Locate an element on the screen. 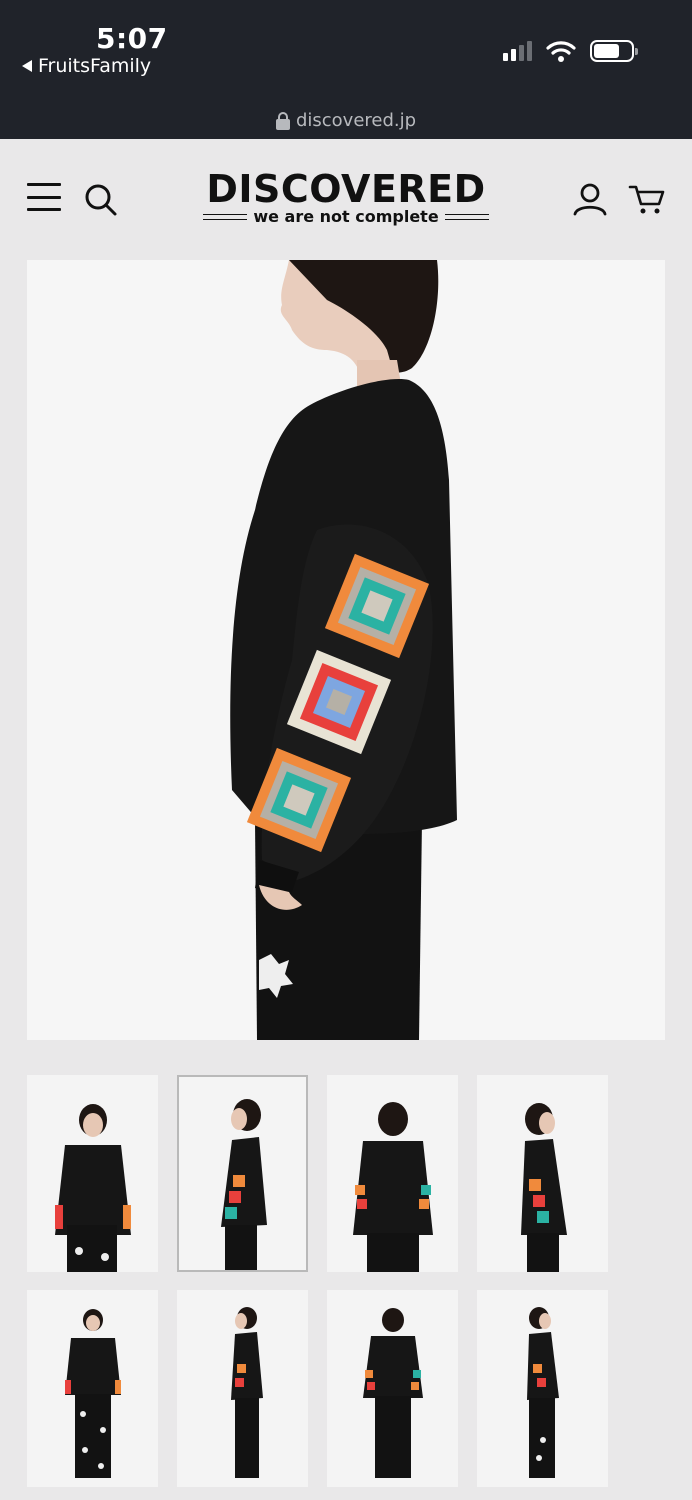  menu-icon is located at coordinates (44, 197).